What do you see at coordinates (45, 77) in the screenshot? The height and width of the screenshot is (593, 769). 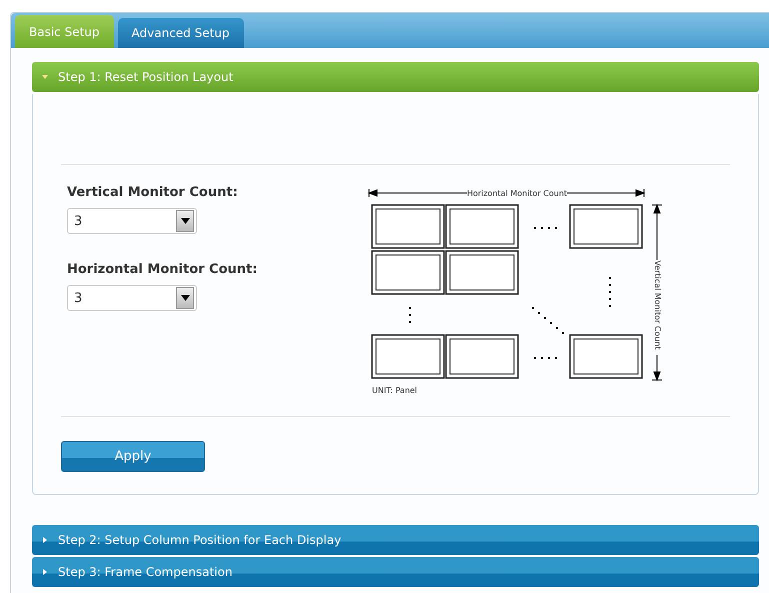 I see `caret-down-icon` at bounding box center [45, 77].